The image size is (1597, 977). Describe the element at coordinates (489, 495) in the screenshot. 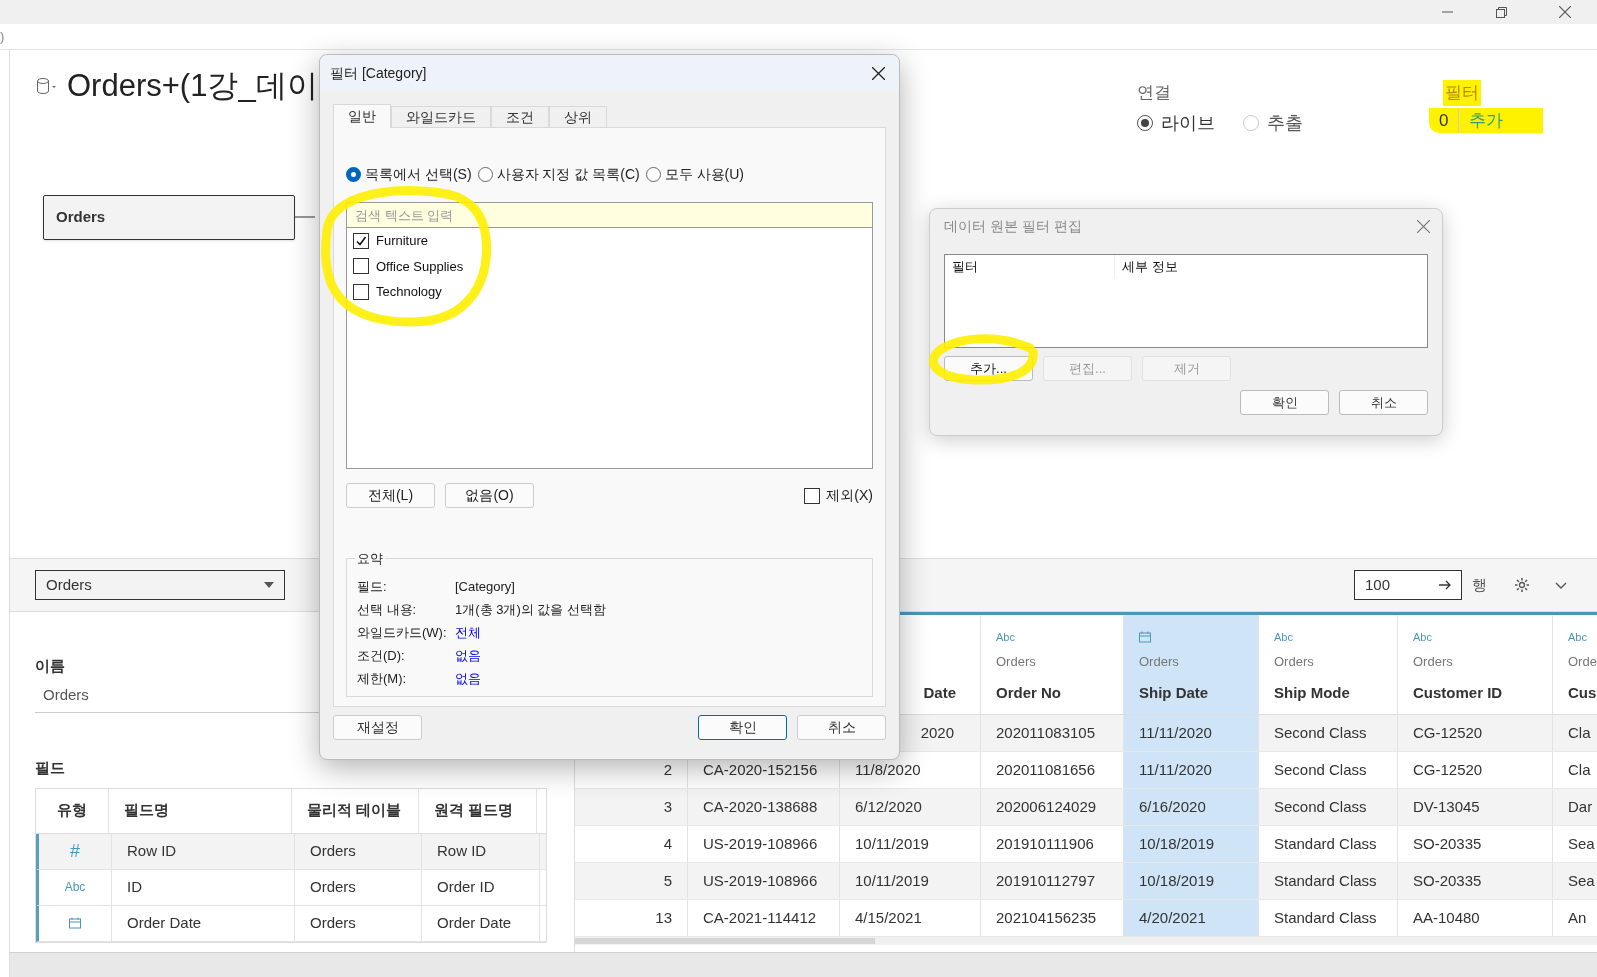

I see `list-button: 없음(O)` at that location.